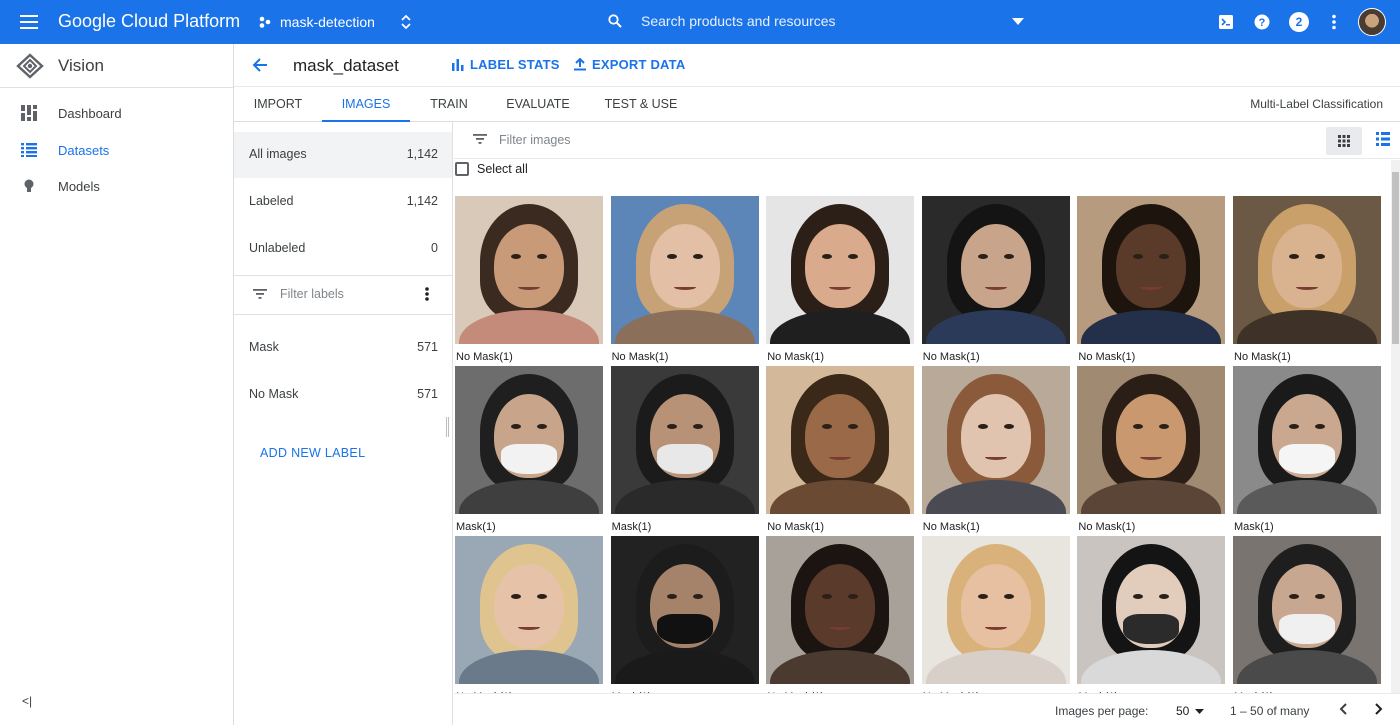  What do you see at coordinates (515, 64) in the screenshot?
I see `label-stats-label: LABEL STATS` at bounding box center [515, 64].